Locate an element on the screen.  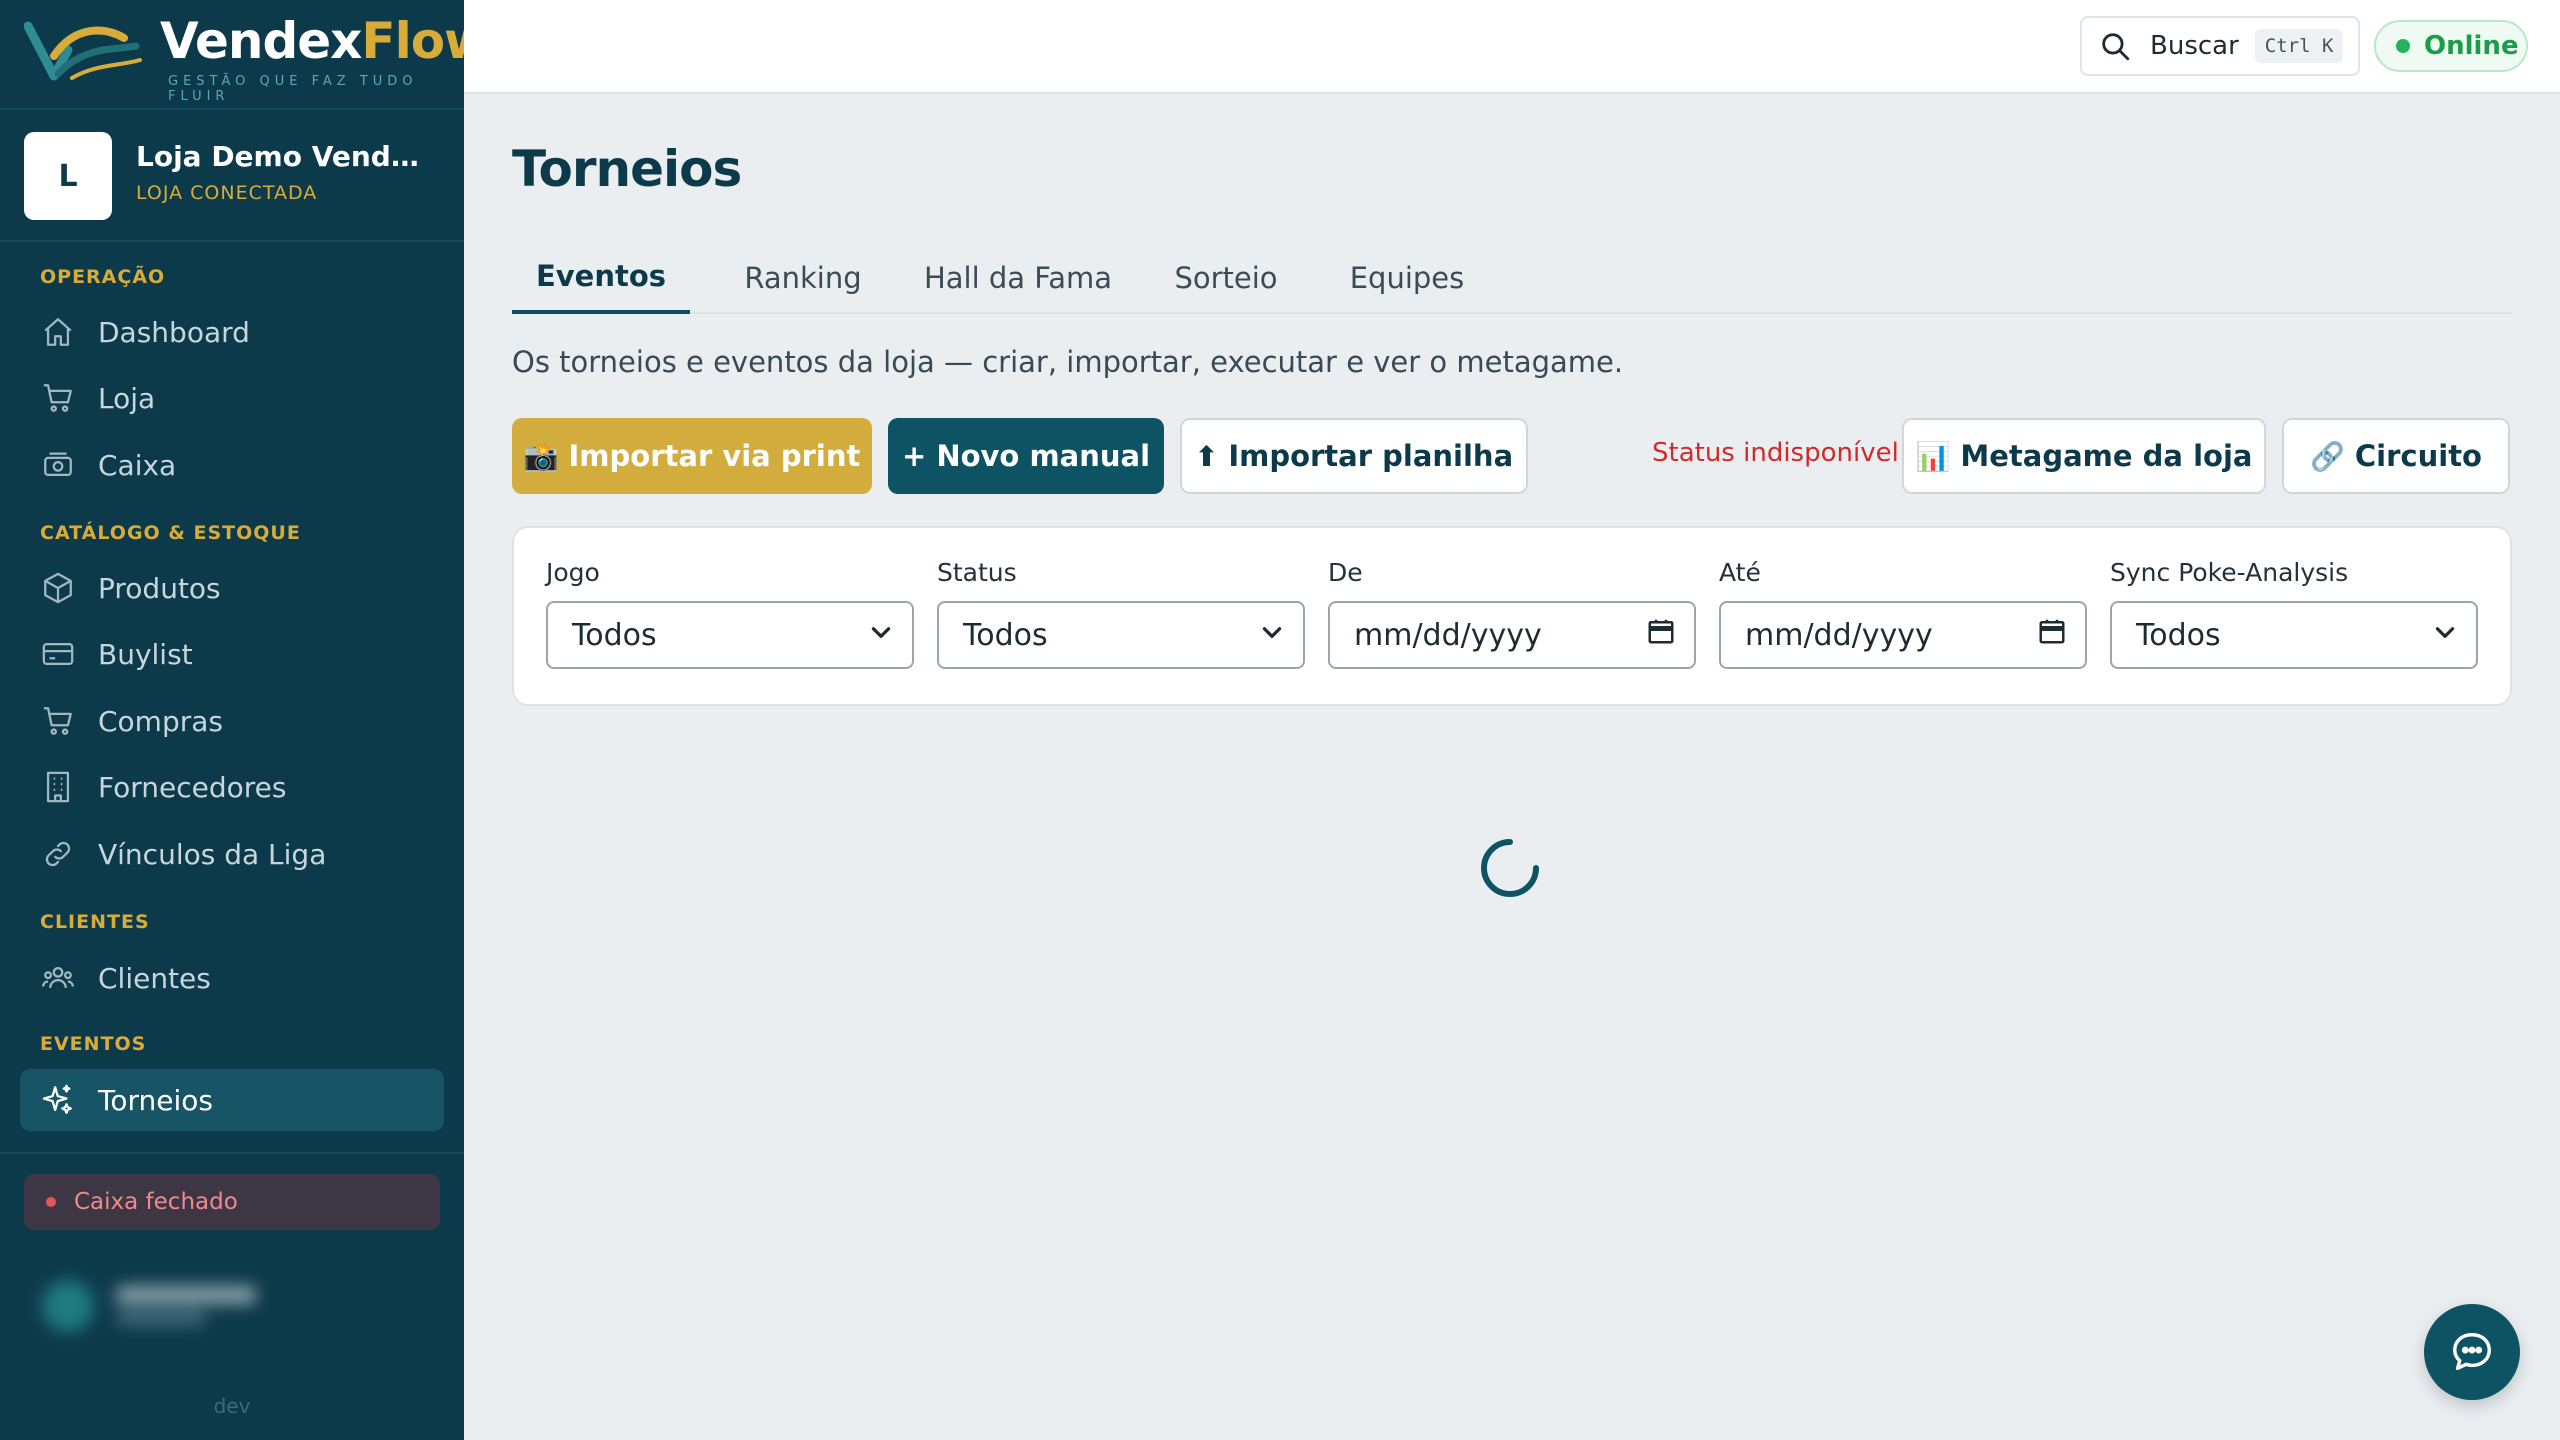
tab-equipes: Equipes is located at coordinates (1407, 278).